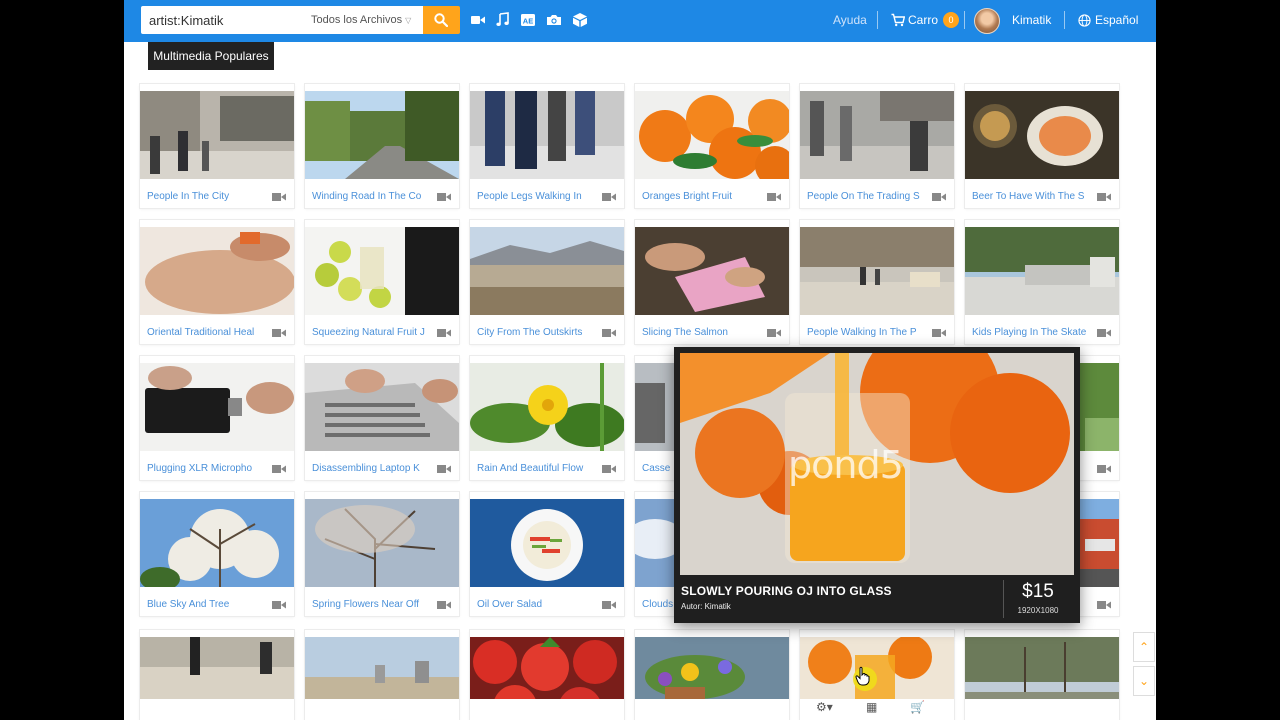 The height and width of the screenshot is (720, 1280). I want to click on preview-title: SLOWLY POURING OJ INTO GLASS, so click(786, 591).